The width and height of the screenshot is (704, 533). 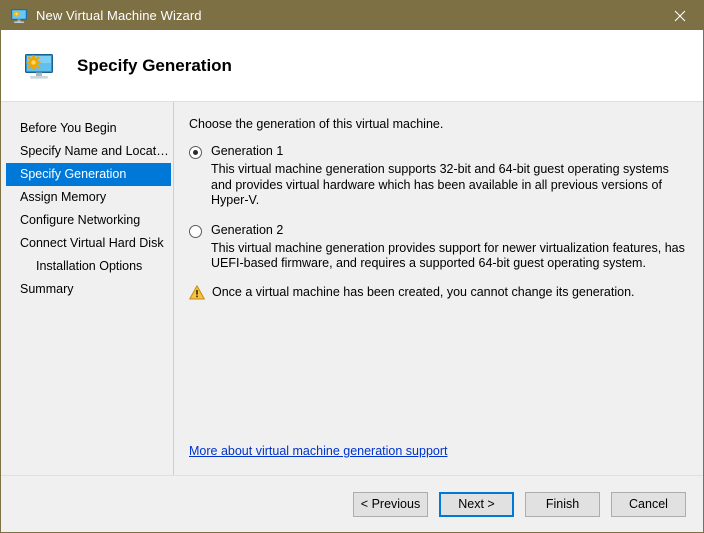 I want to click on warning-triangle-icon, so click(x=197, y=292).